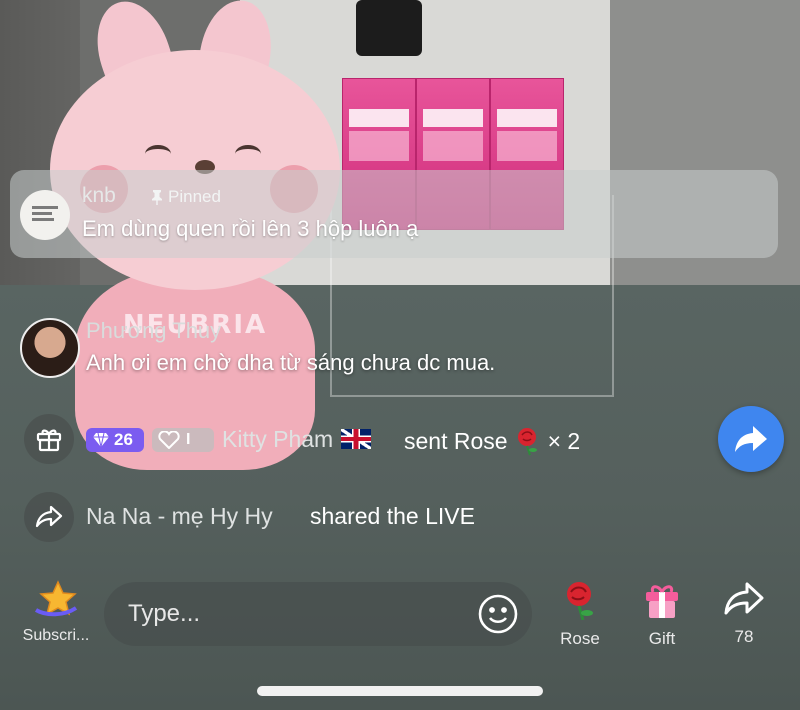 The image size is (800, 710). What do you see at coordinates (392, 516) in the screenshot?
I see `share-action: shared the LIVE` at bounding box center [392, 516].